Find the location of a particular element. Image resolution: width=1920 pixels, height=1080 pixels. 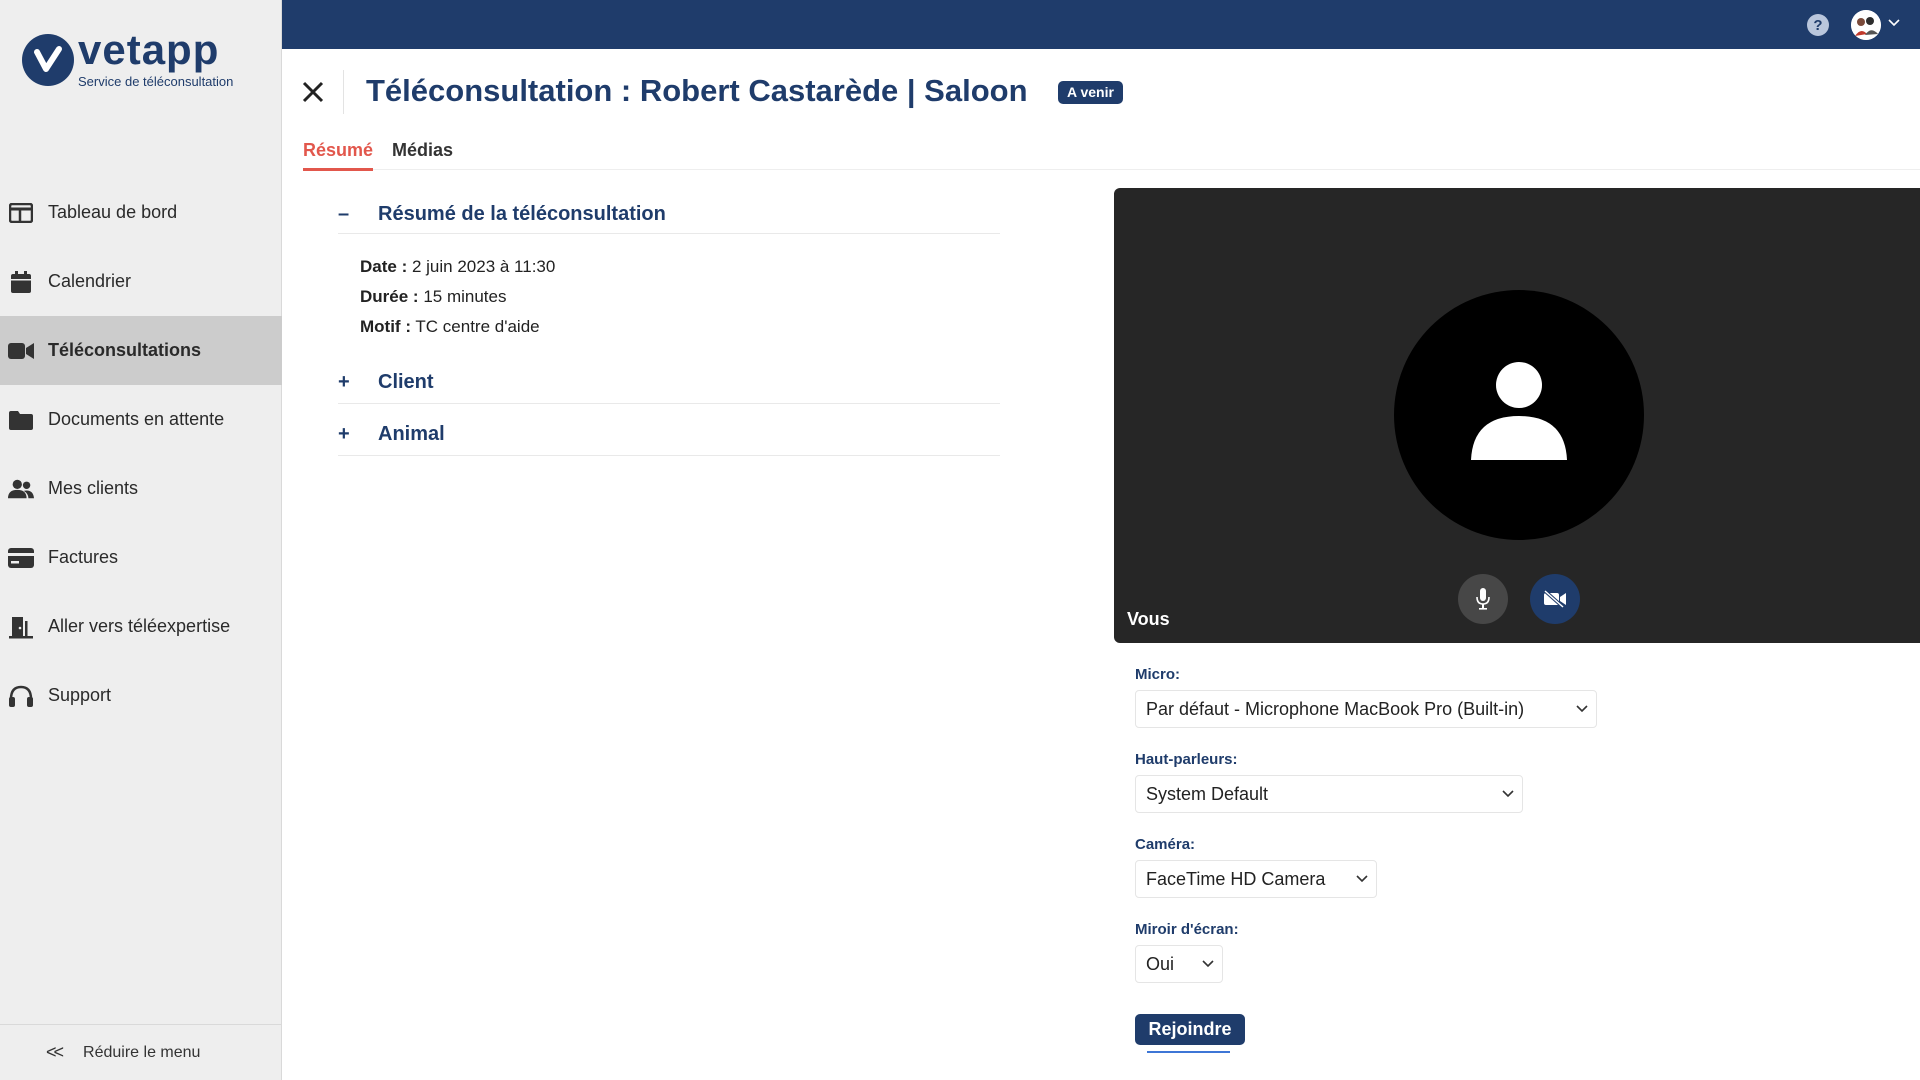

collapse-menu-label: Réduire le menu is located at coordinates (142, 1052).